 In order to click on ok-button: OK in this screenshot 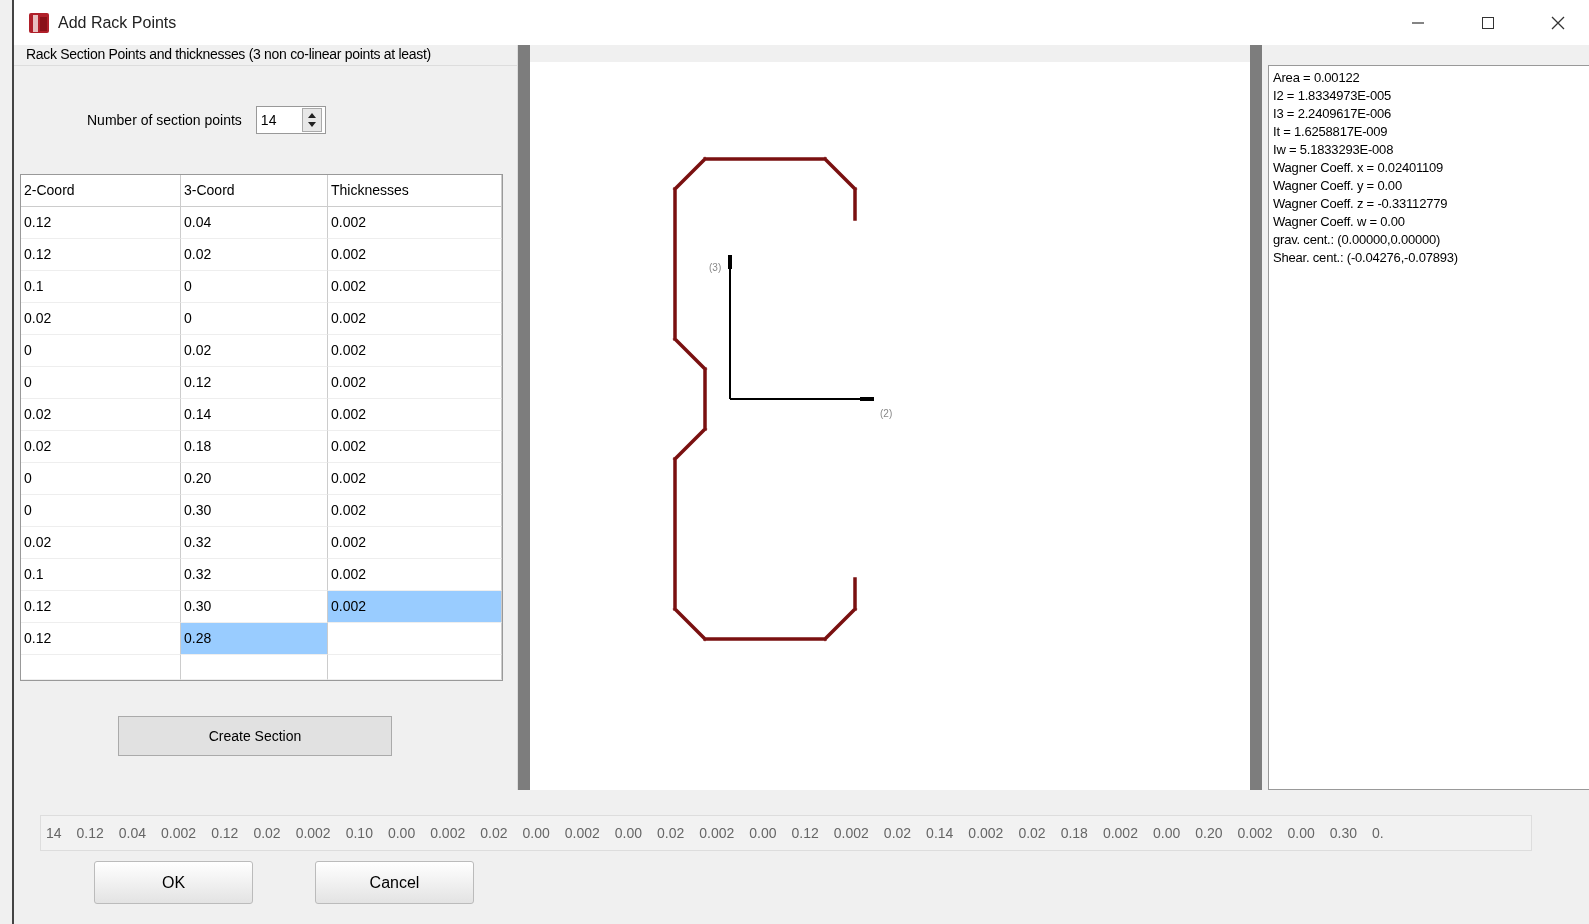, I will do `click(173, 882)`.